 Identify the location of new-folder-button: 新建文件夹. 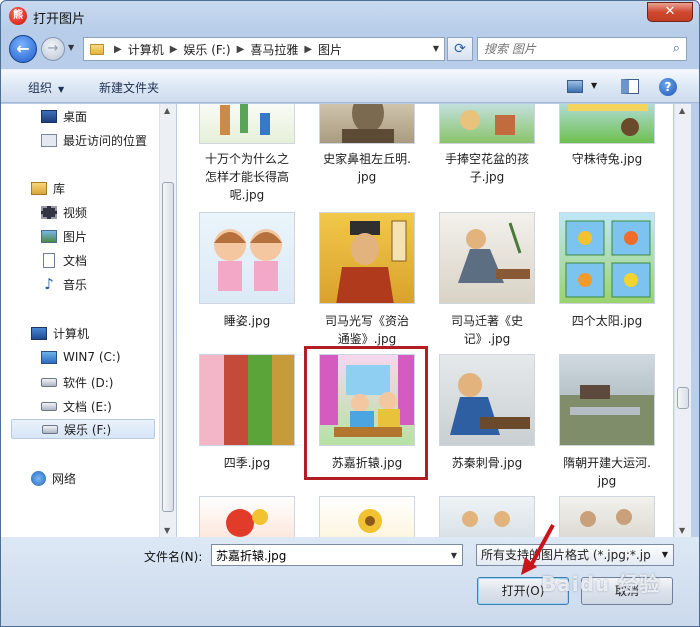
(129, 87).